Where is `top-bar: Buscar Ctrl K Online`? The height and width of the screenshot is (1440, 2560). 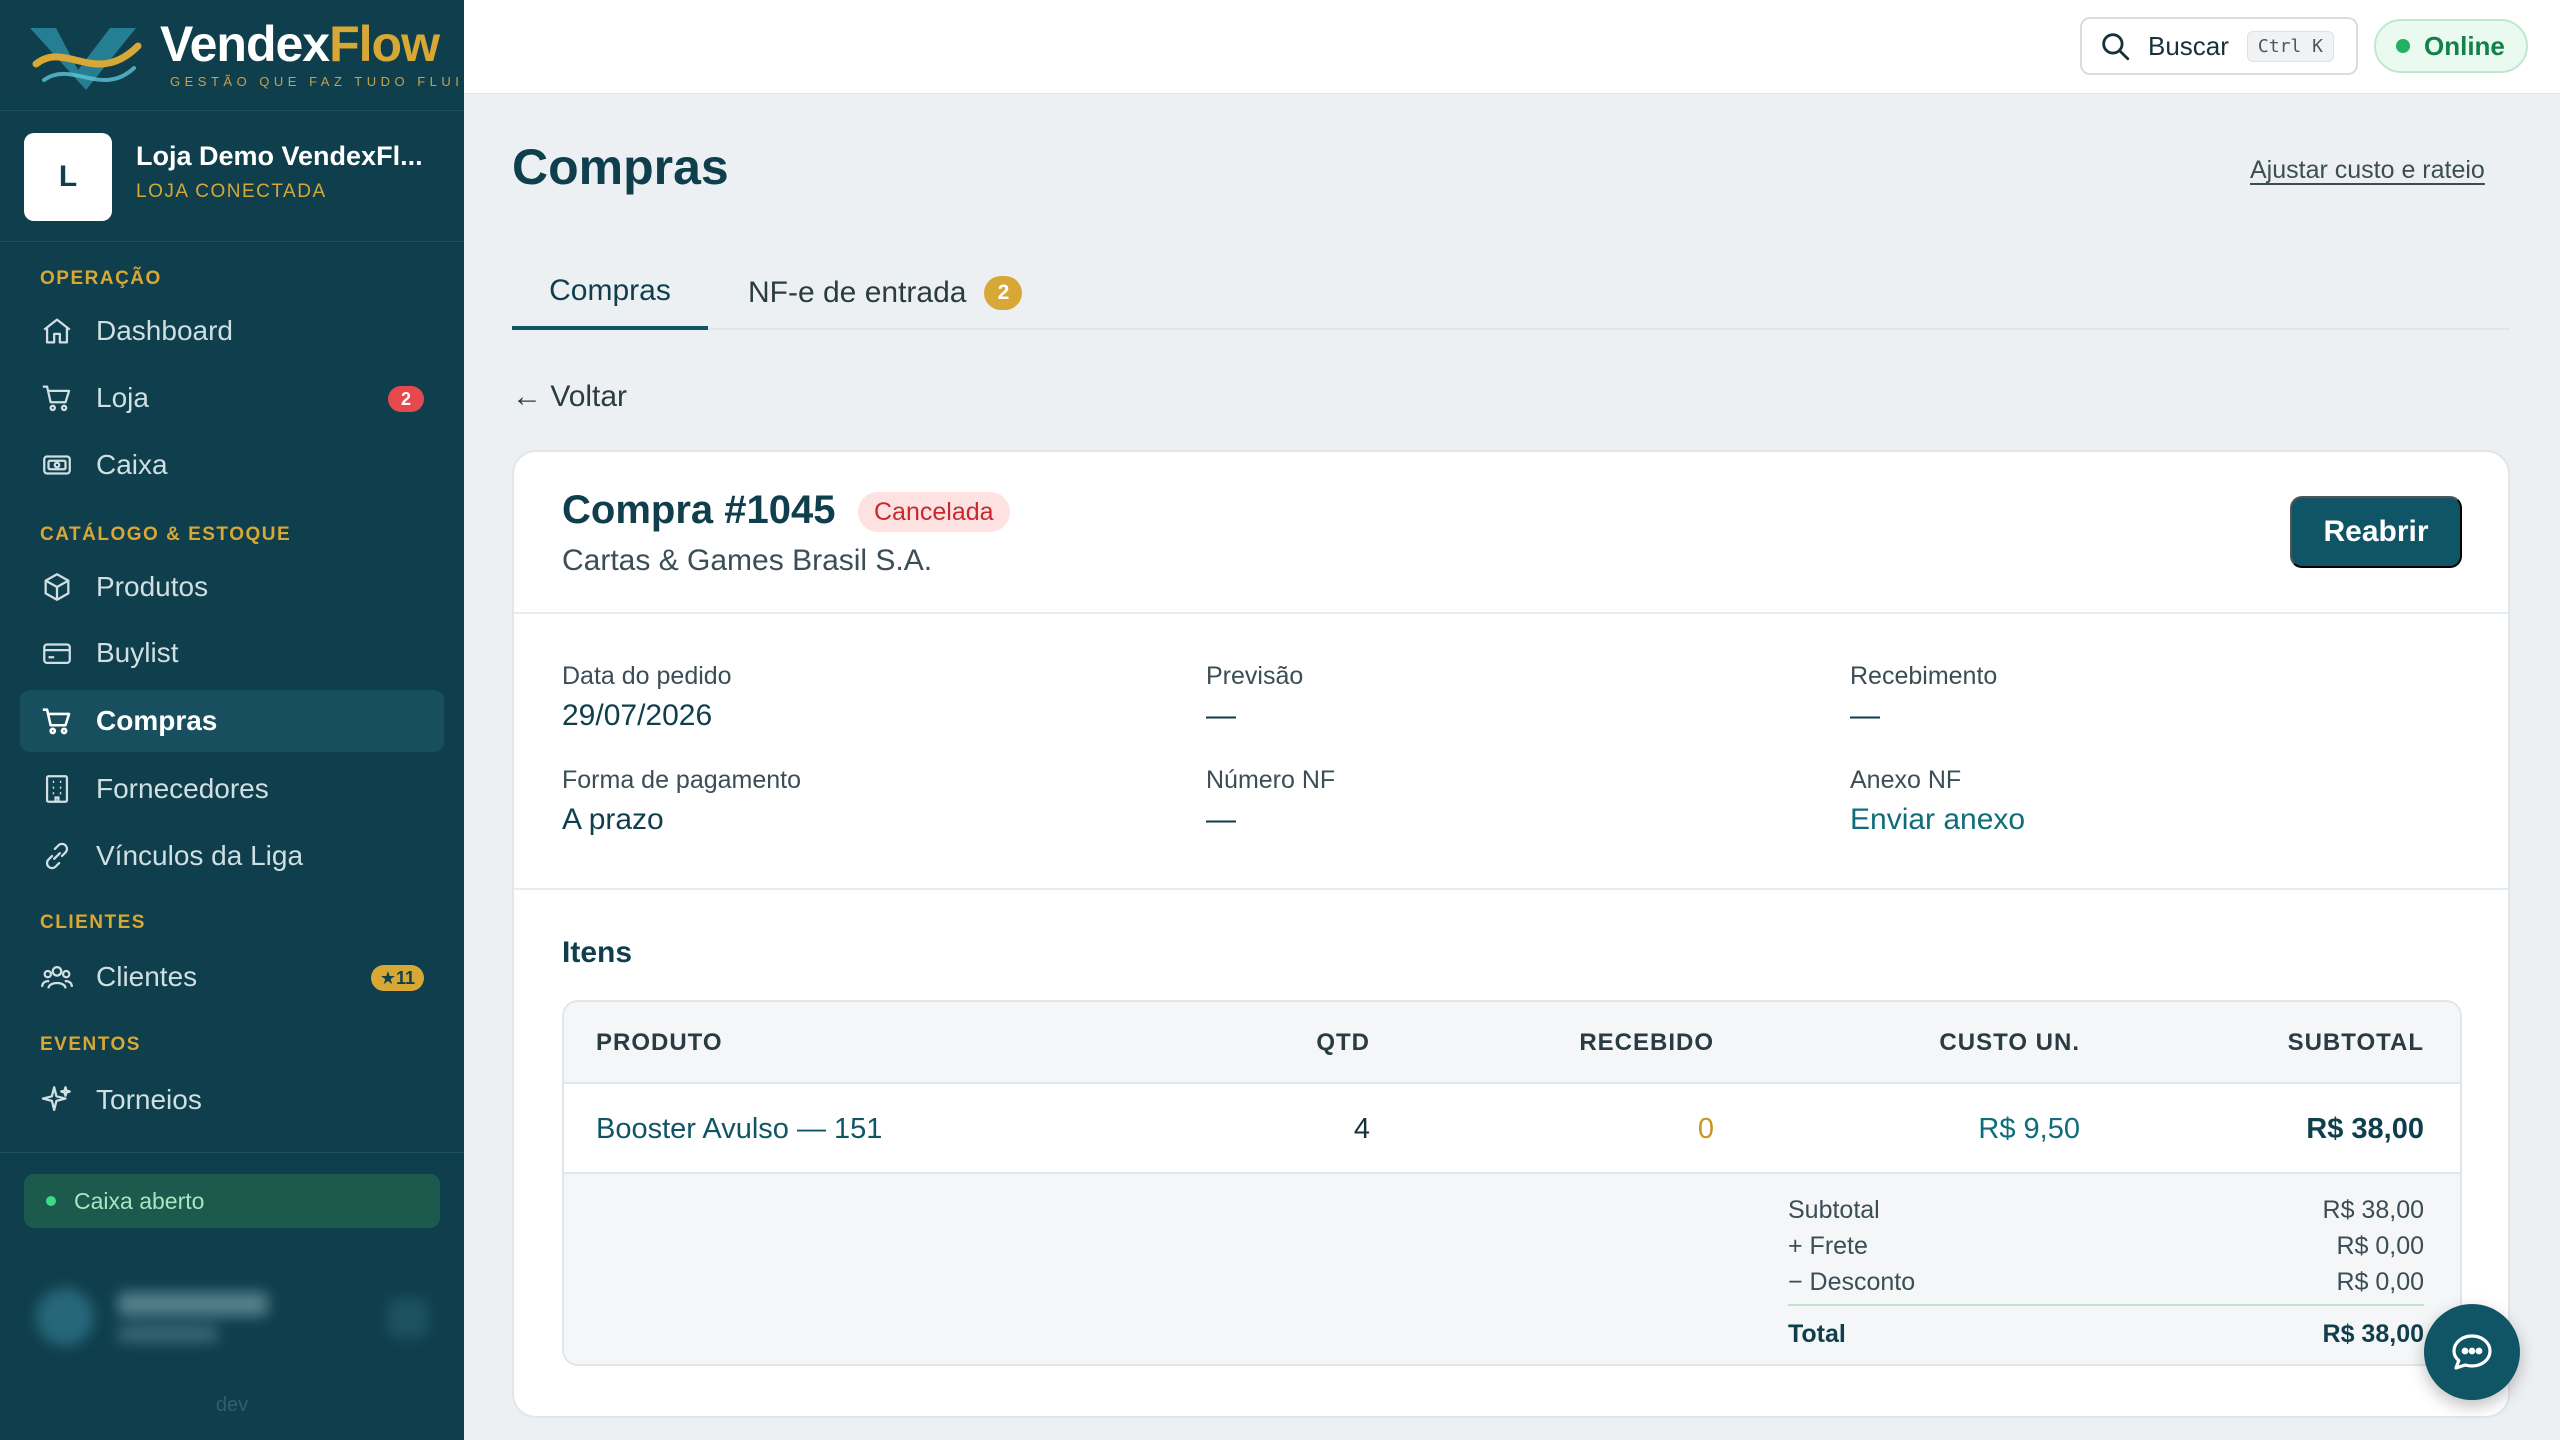
top-bar: Buscar Ctrl K Online is located at coordinates (1512, 47).